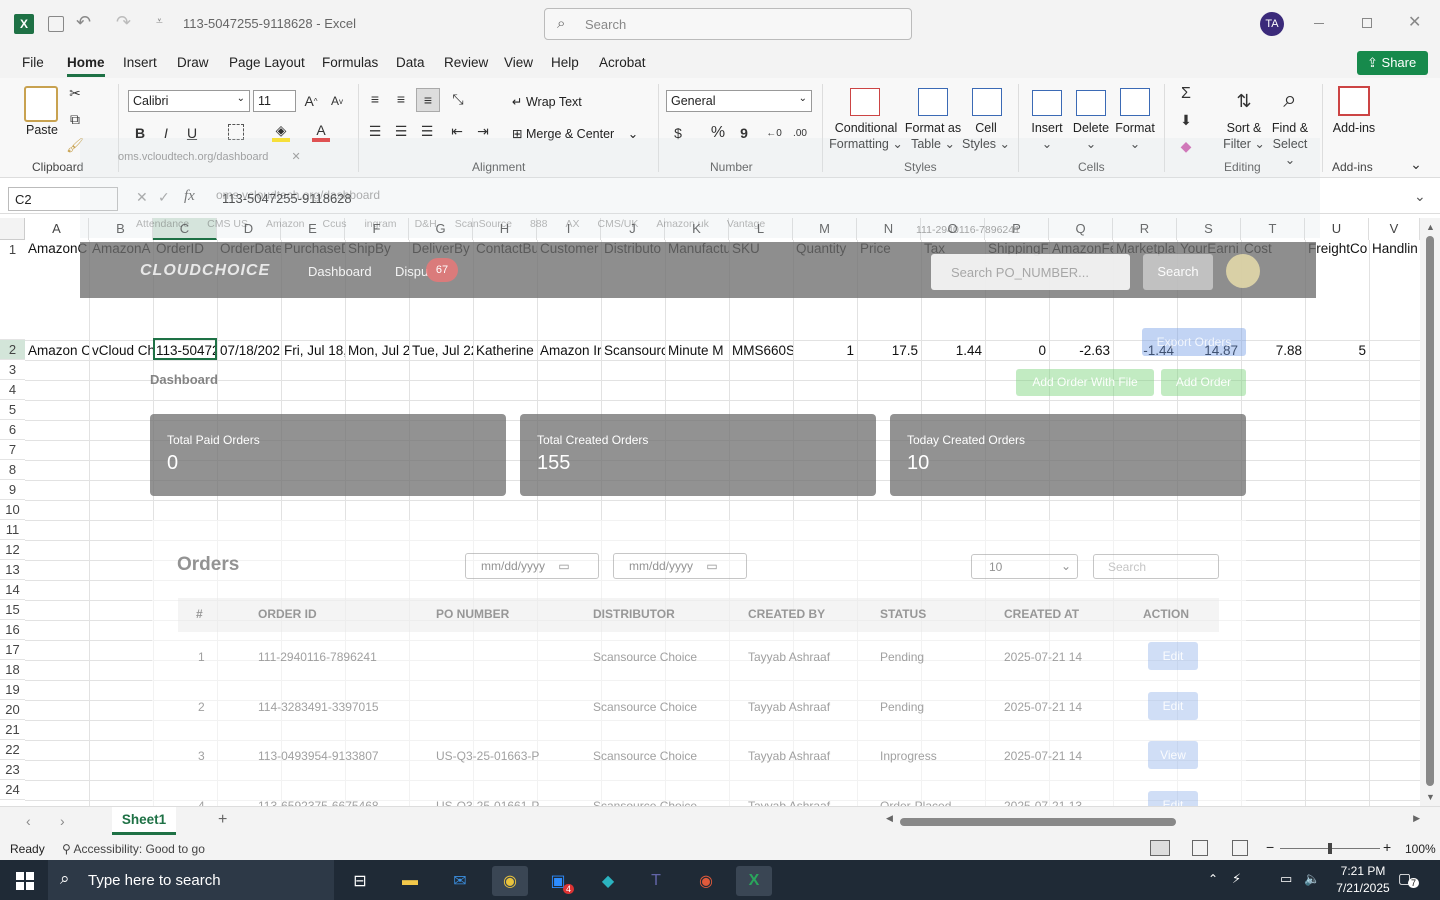  I want to click on tab-help: Help, so click(565, 62).